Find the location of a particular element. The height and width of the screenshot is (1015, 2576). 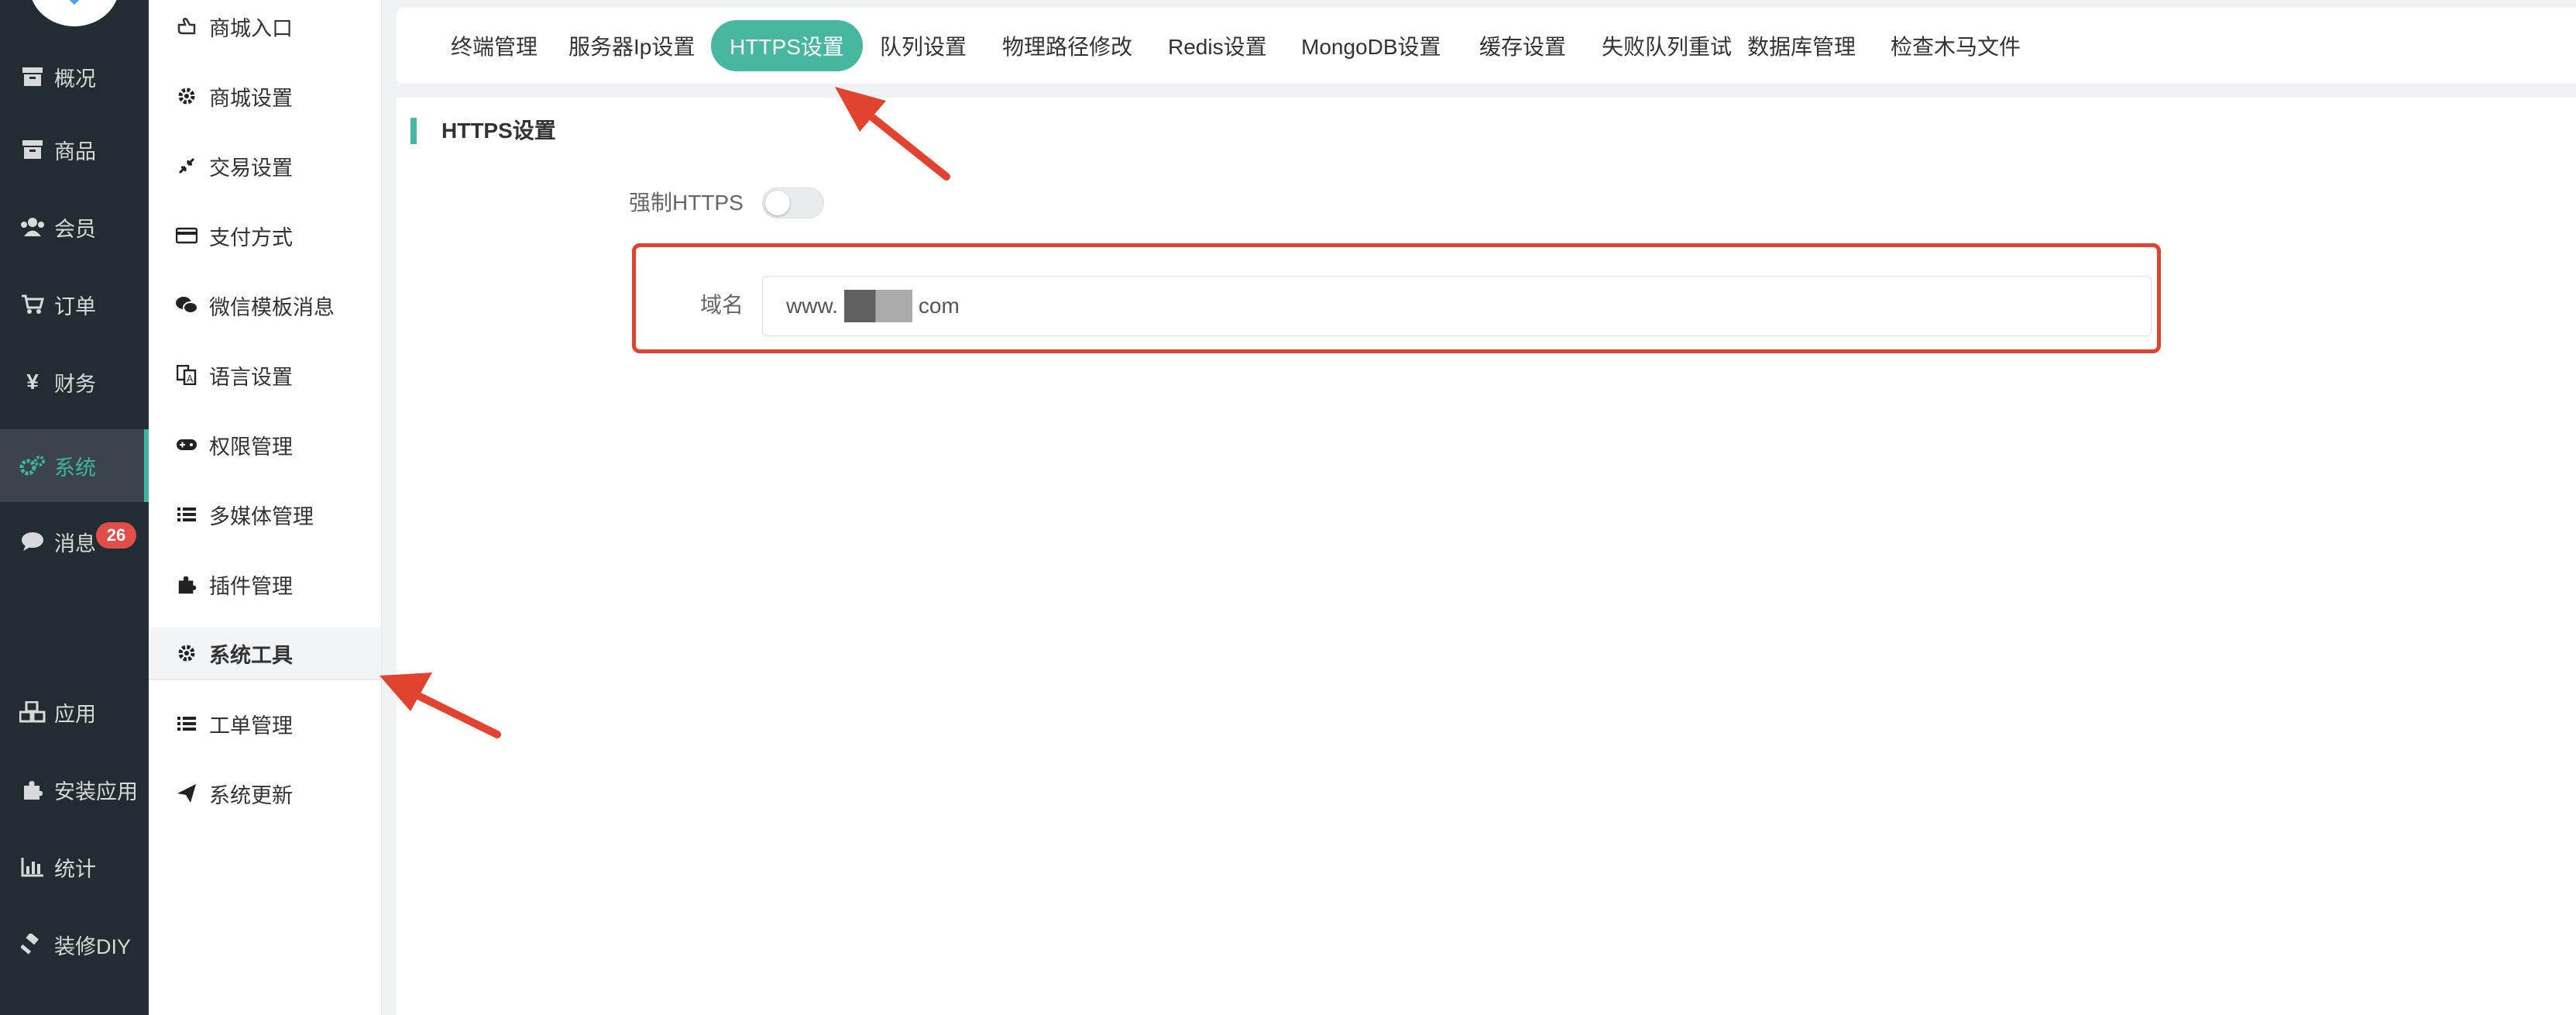

nav-item-system: 系统 is located at coordinates (74, 465).